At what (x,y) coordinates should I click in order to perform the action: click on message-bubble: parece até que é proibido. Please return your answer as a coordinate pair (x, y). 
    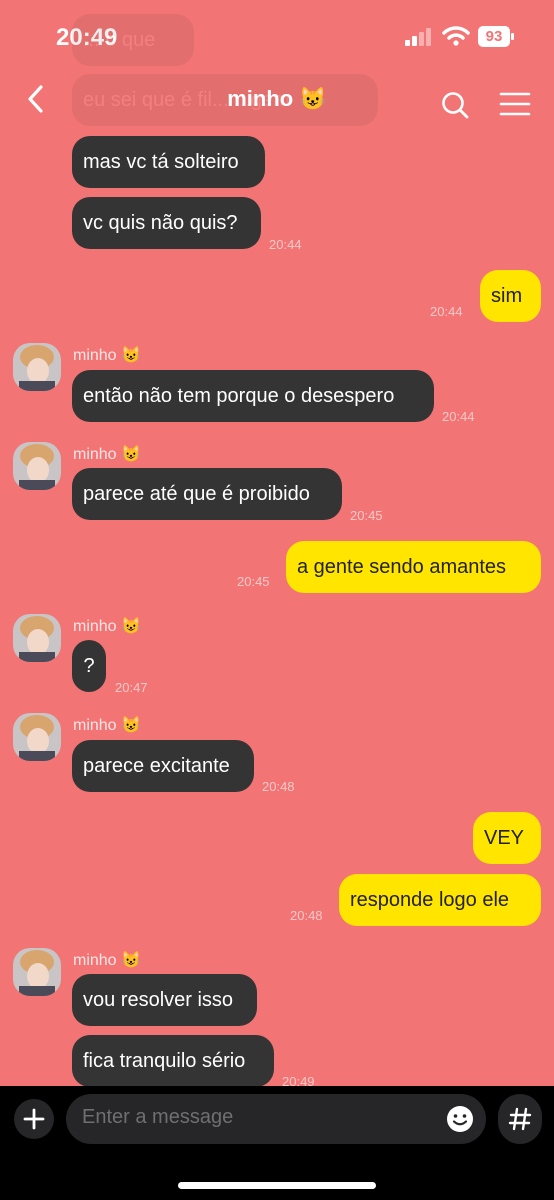
    Looking at the image, I should click on (207, 494).